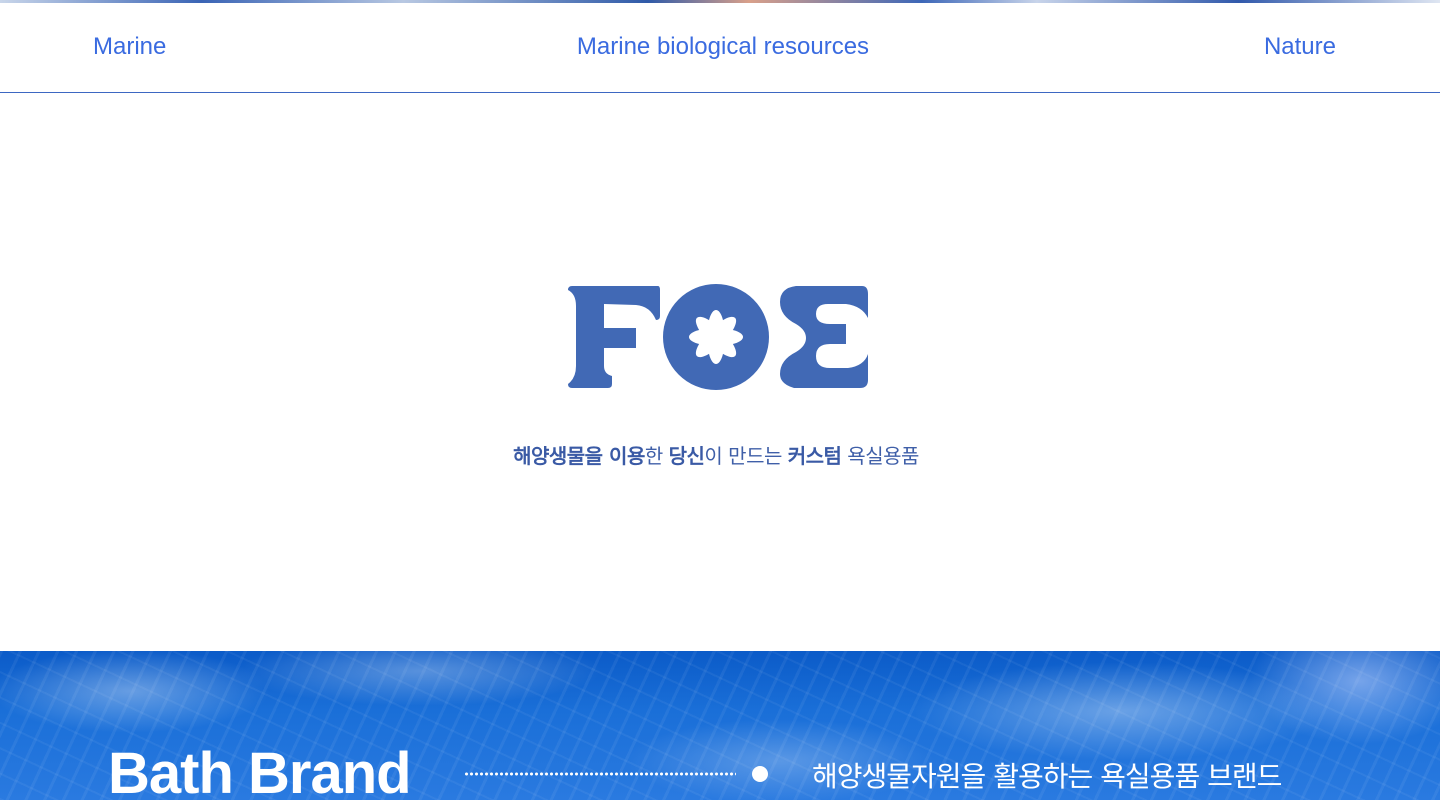 The width and height of the screenshot is (1440, 800). I want to click on tagline: 해양생물을 이용한 당신이 만드는 커스텀 욕실용품, so click(716, 454).